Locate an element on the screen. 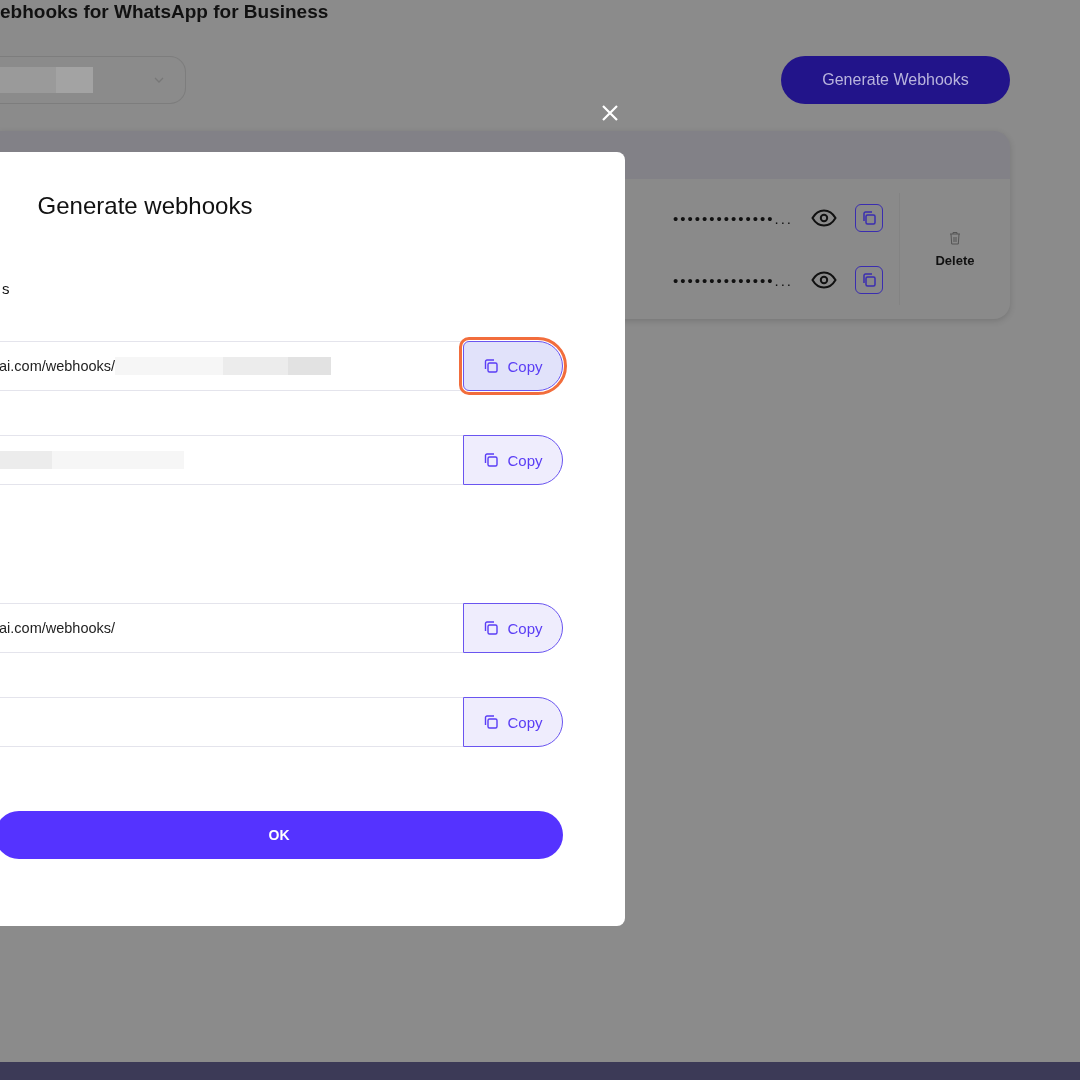  generate-webhooks-button: Generate Webhooks is located at coordinates (895, 80).